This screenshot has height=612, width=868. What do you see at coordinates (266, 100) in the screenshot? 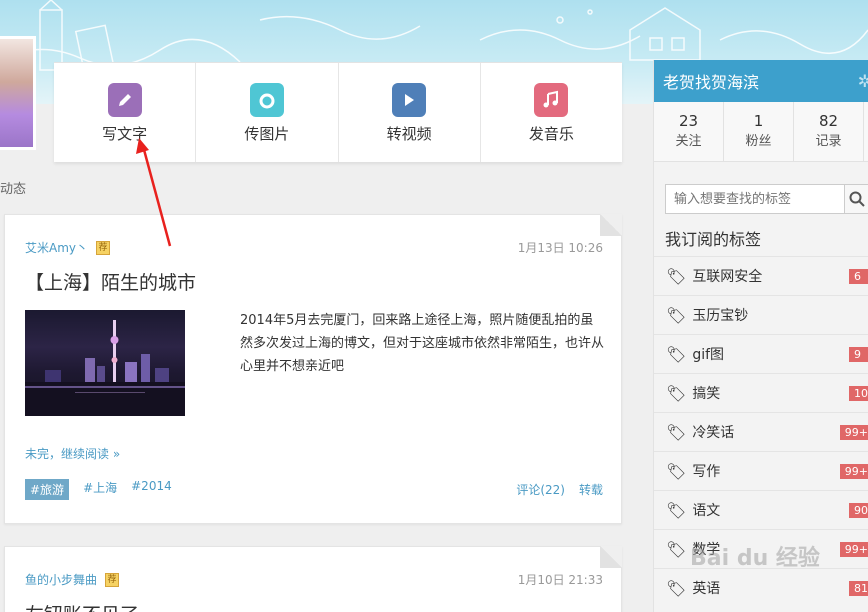
I see `camera-icon` at bounding box center [266, 100].